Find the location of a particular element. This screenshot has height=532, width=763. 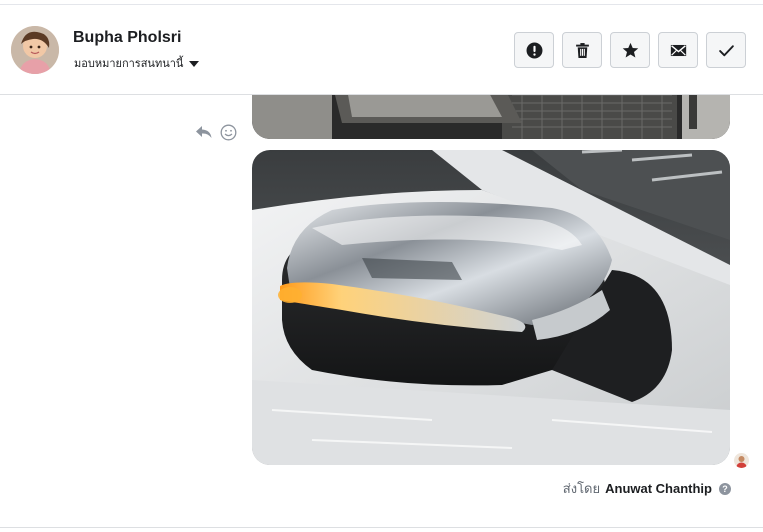

alert-icon is located at coordinates (534, 50).